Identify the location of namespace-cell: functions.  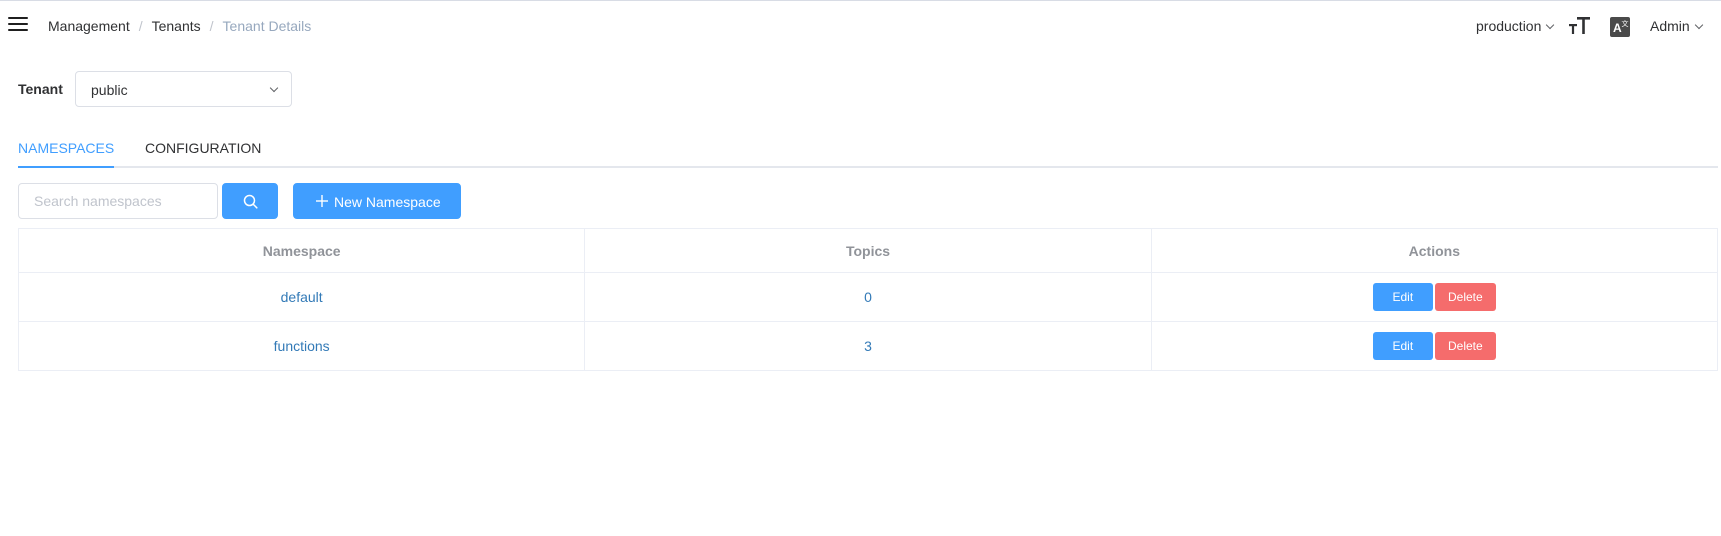
(301, 346).